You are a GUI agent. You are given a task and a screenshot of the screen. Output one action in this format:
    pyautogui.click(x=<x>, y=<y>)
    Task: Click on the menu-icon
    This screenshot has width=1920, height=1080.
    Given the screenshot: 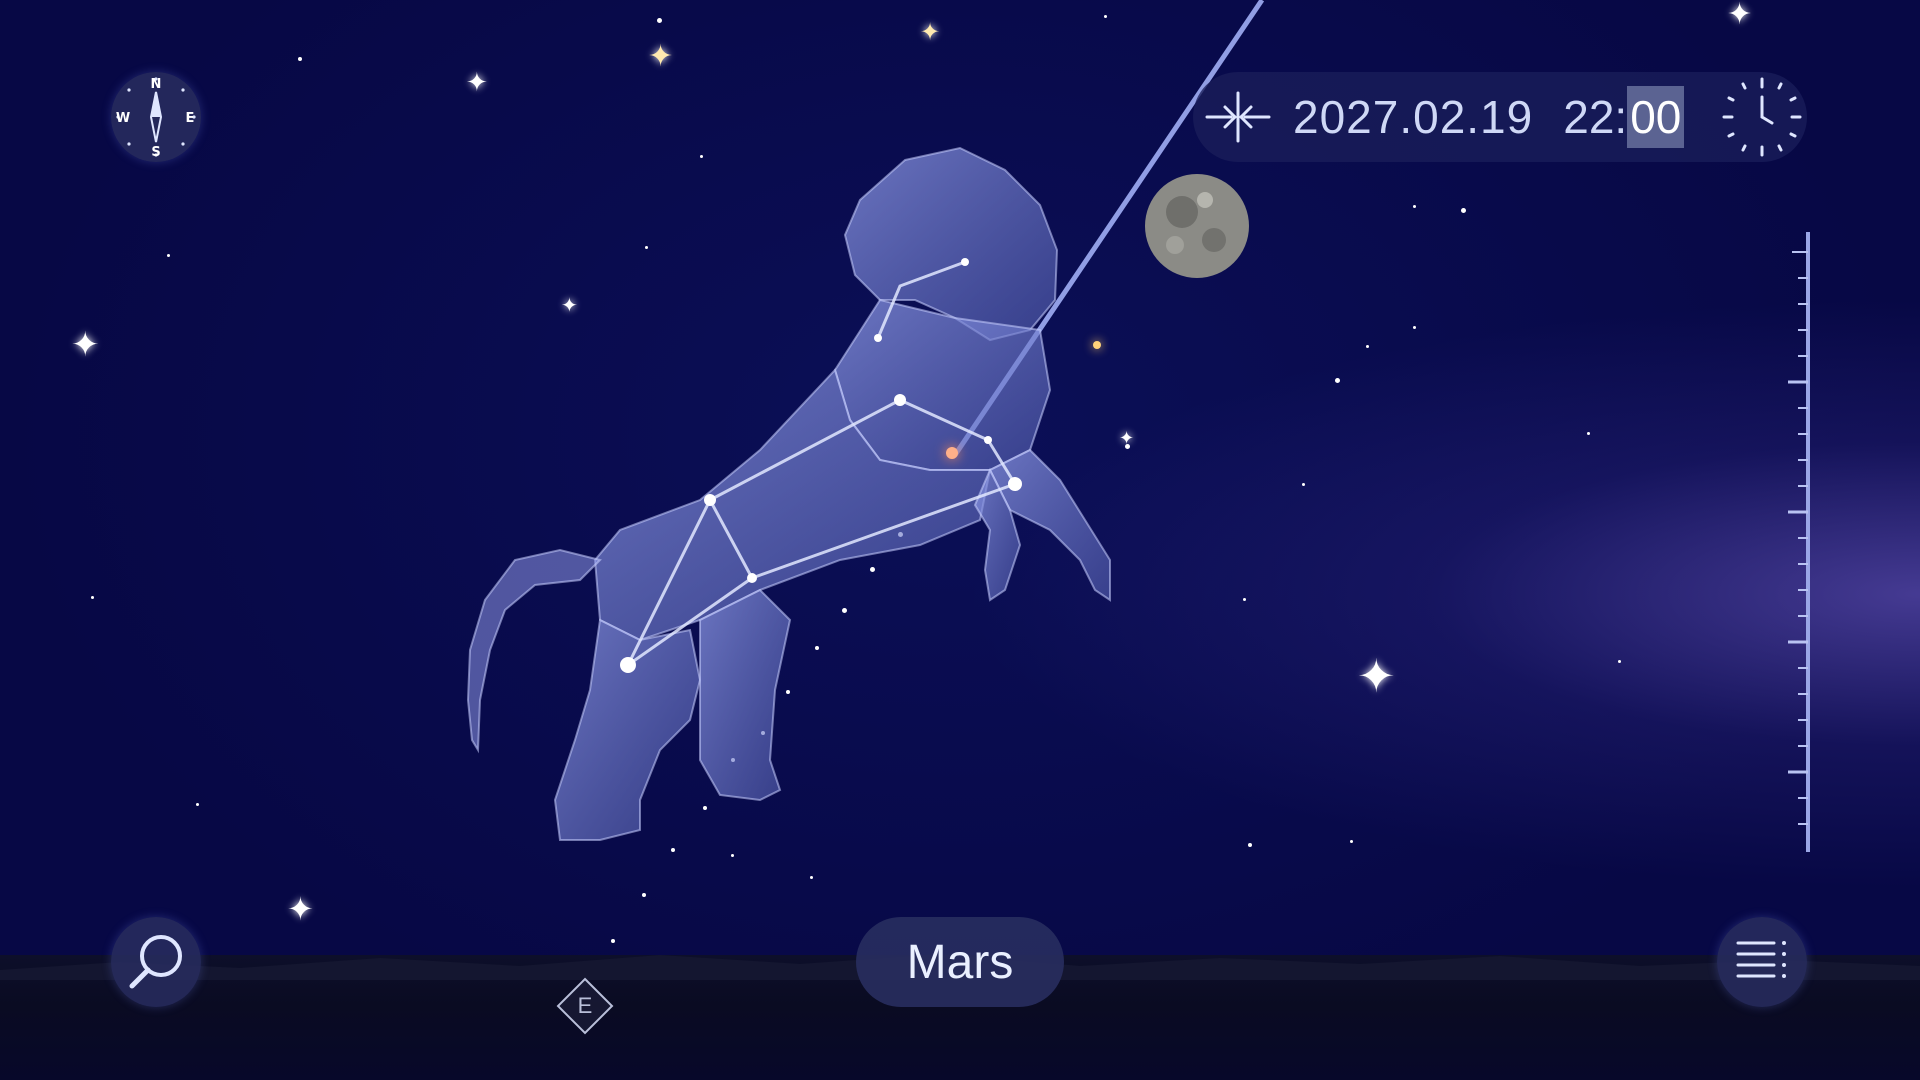 What is the action you would take?
    pyautogui.click(x=1761, y=959)
    